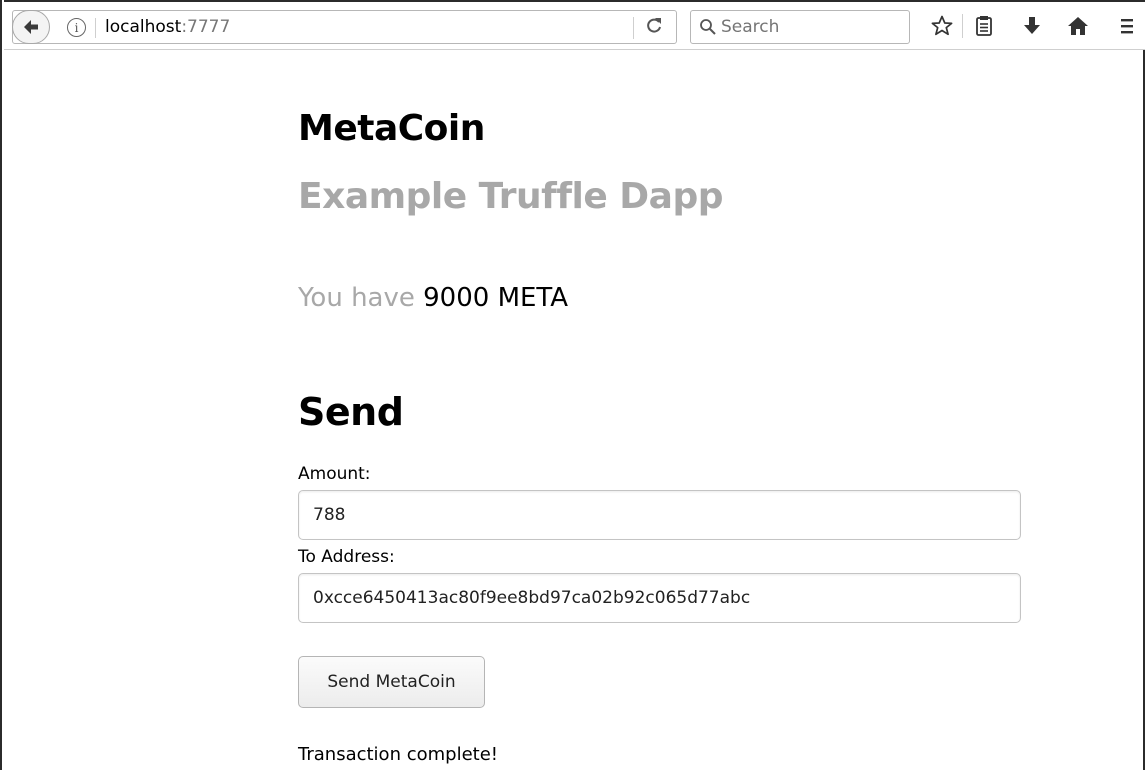 This screenshot has width=1145, height=770. What do you see at coordinates (391, 682) in the screenshot?
I see `send-metacoin-button: Send MetaCoin` at bounding box center [391, 682].